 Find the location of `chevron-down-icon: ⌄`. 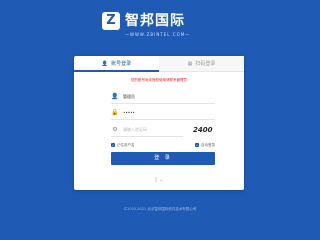

chevron-down-icon: ⌄ is located at coordinates (161, 180).